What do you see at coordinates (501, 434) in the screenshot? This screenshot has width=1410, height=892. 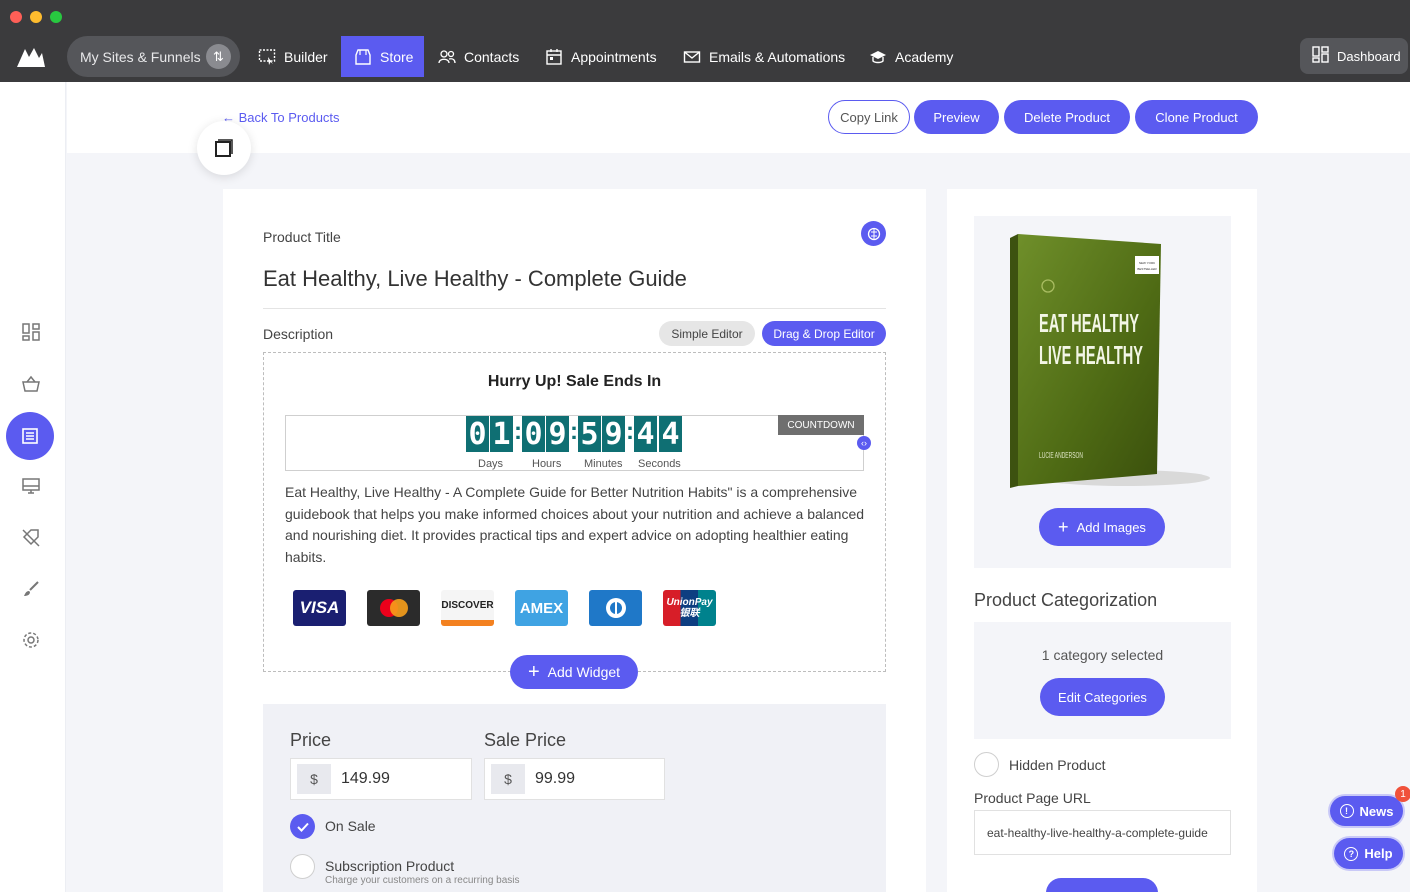 I see `countdown-digit: 1` at bounding box center [501, 434].